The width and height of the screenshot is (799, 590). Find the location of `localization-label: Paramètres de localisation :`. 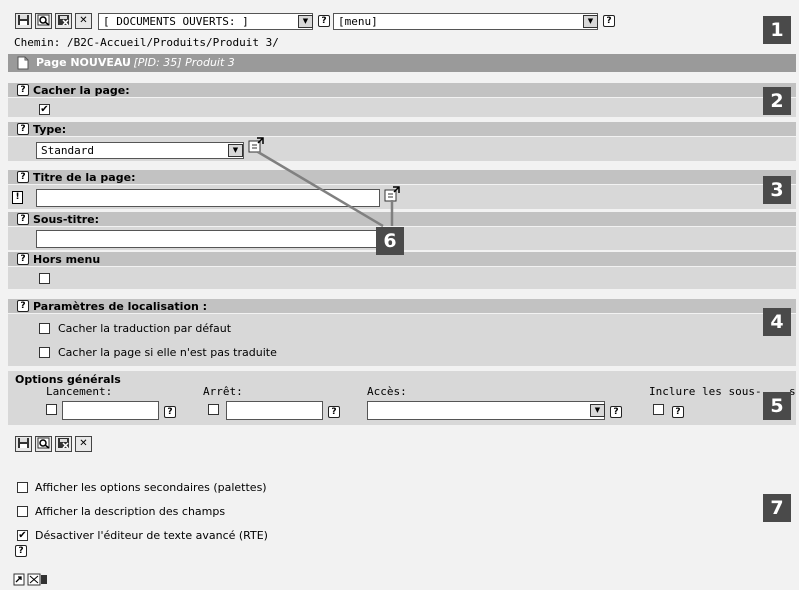

localization-label: Paramètres de localisation : is located at coordinates (120, 306).